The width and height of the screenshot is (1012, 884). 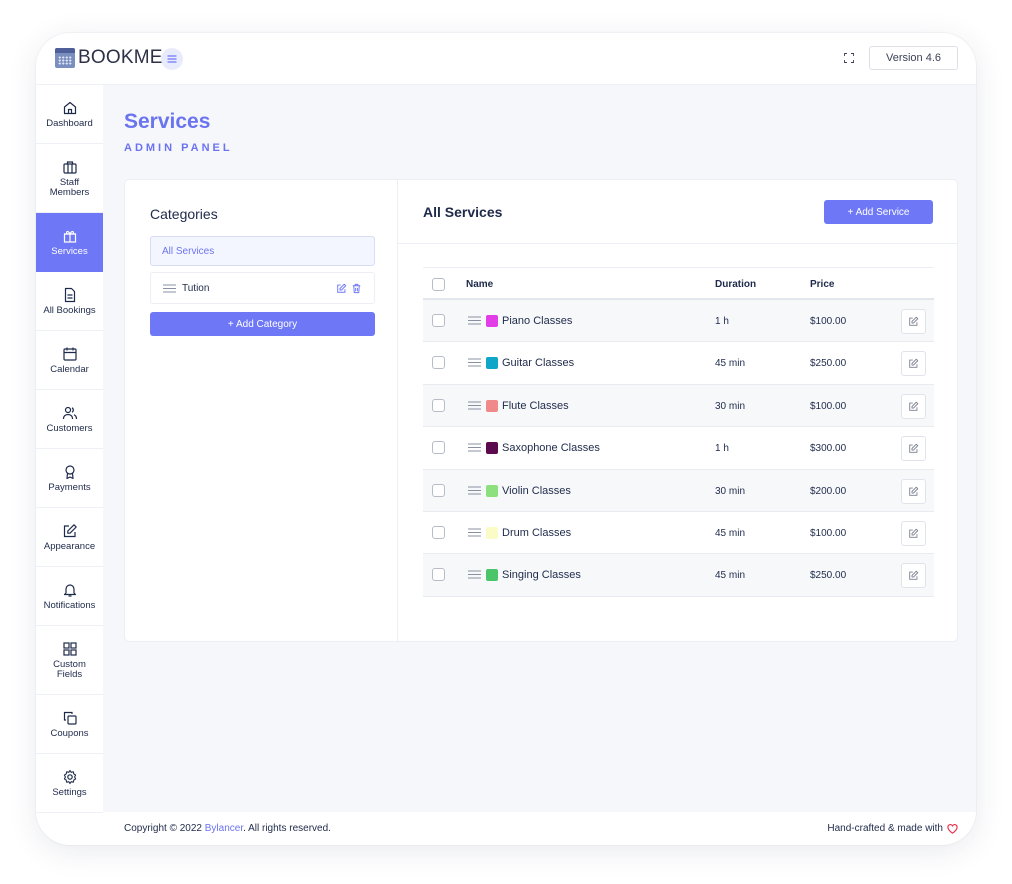 What do you see at coordinates (69, 596) in the screenshot?
I see `sidebar-item-notifications: Notifications` at bounding box center [69, 596].